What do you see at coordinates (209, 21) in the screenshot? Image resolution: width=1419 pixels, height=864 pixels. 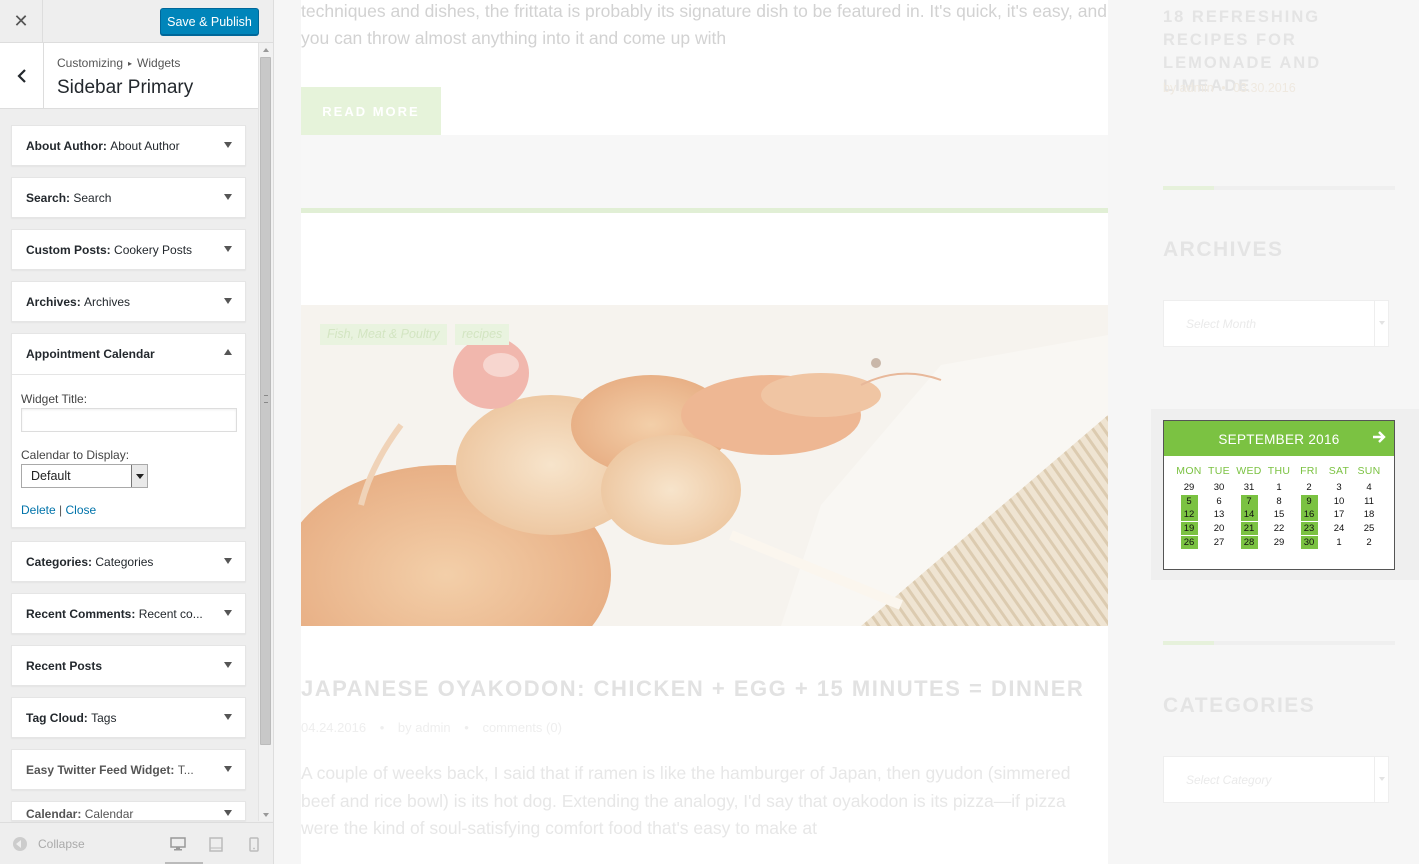 I see `save-publish-button: Save & Publish` at bounding box center [209, 21].